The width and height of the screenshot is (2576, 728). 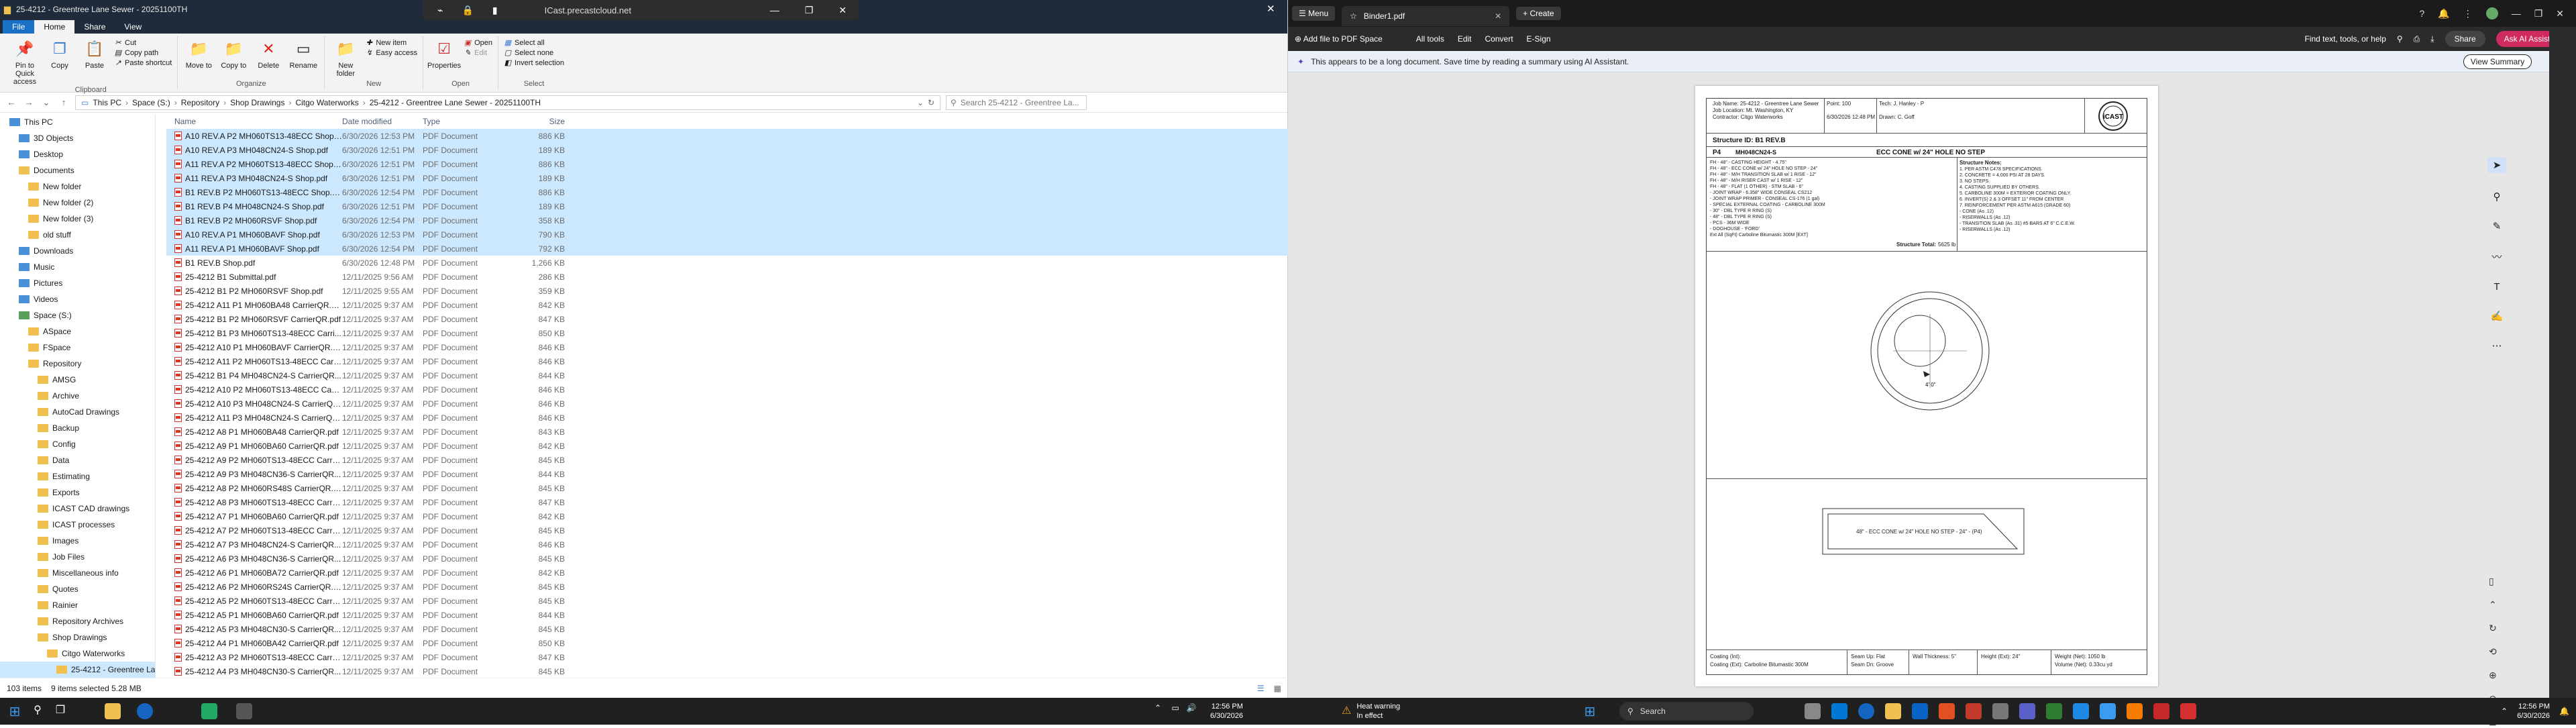 I want to click on col-size-header: Size, so click(x=538, y=122).